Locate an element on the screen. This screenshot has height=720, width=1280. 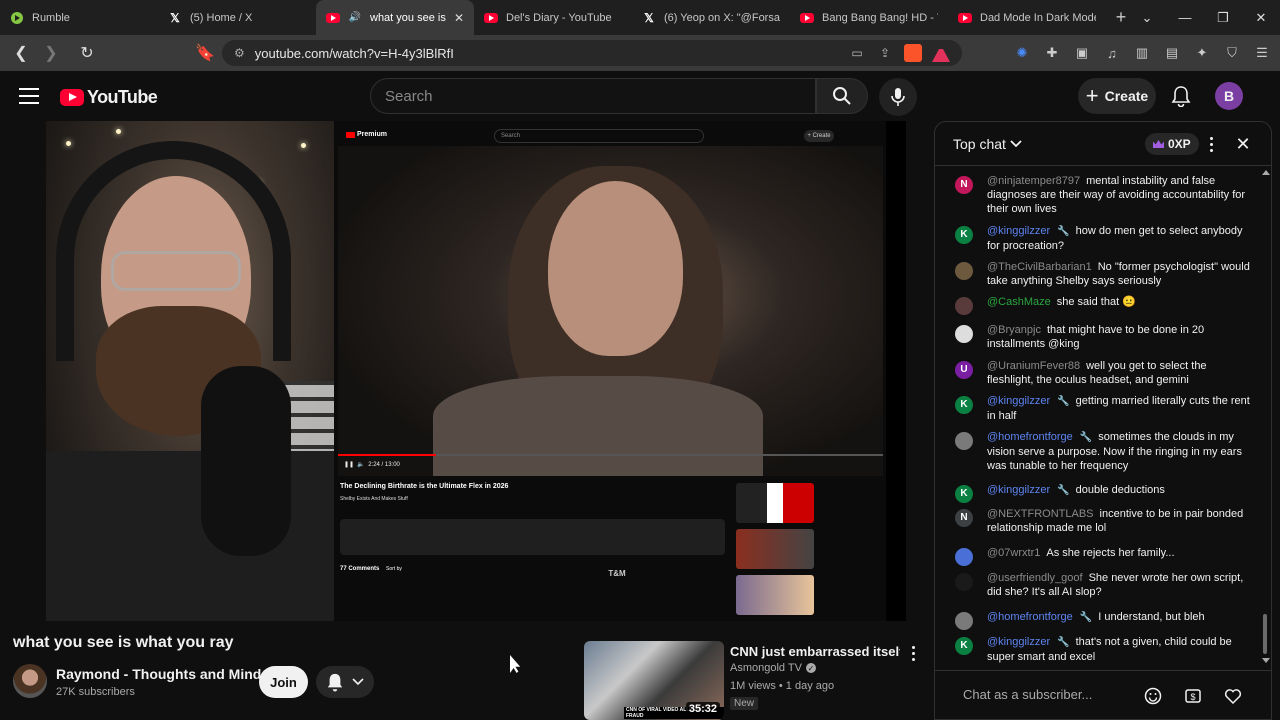
tab-x-home: 𝕏 (5) Home / X is located at coordinates (237, 17).